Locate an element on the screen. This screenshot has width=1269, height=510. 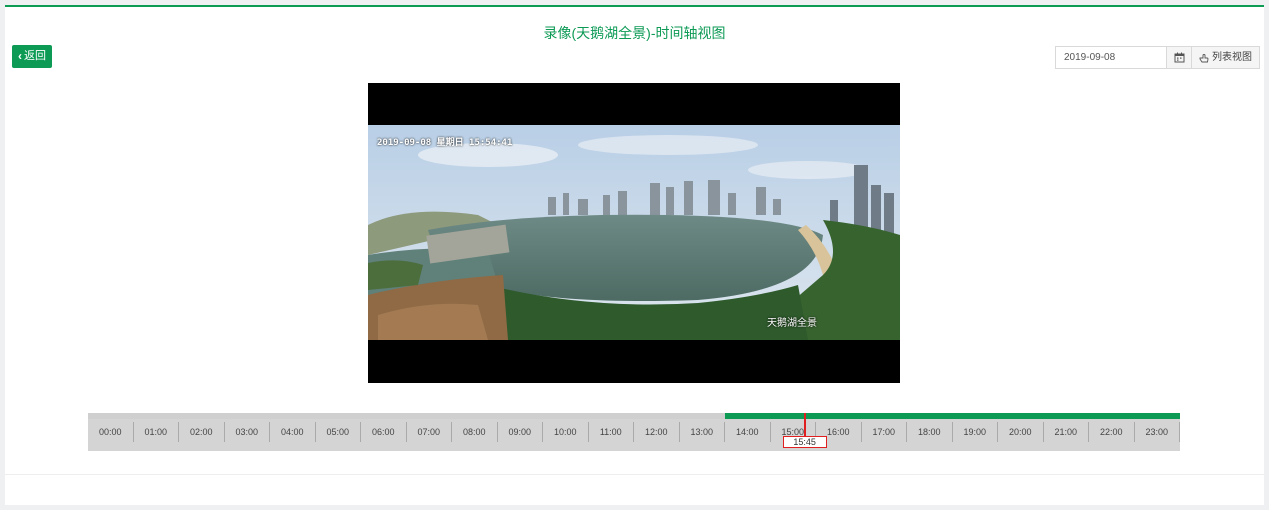
timeline-hour-label: 19:00 is located at coordinates (975, 432).